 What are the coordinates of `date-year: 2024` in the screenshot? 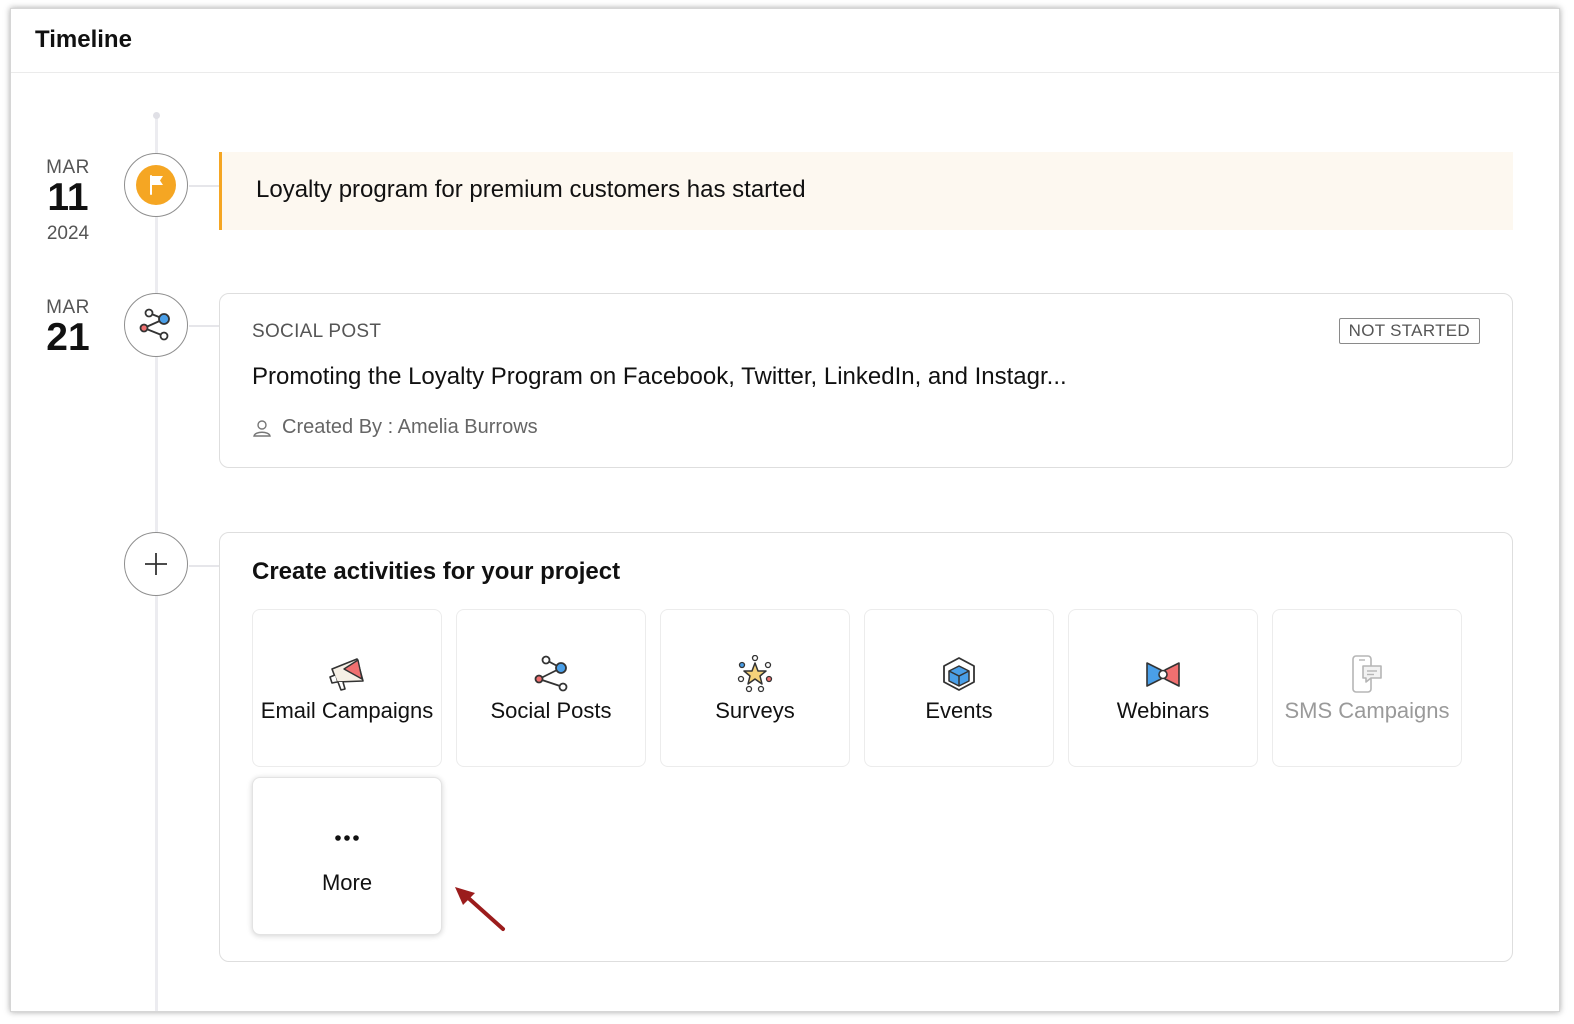 It's located at (68, 233).